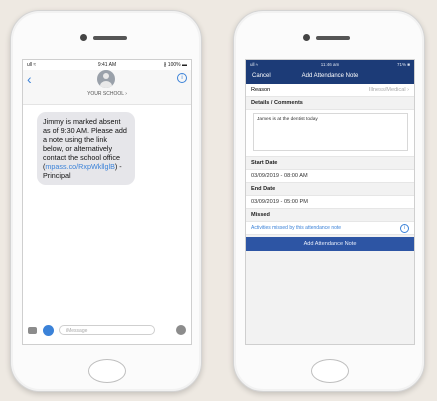 This screenshot has height=401, width=437. What do you see at coordinates (106, 84) in the screenshot?
I see `avatar-torso` at bounding box center [106, 84].